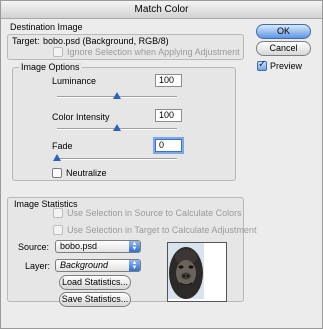 This screenshot has width=323, height=329. What do you see at coordinates (58, 213) in the screenshot?
I see `use-selection-source-checkbox` at bounding box center [58, 213].